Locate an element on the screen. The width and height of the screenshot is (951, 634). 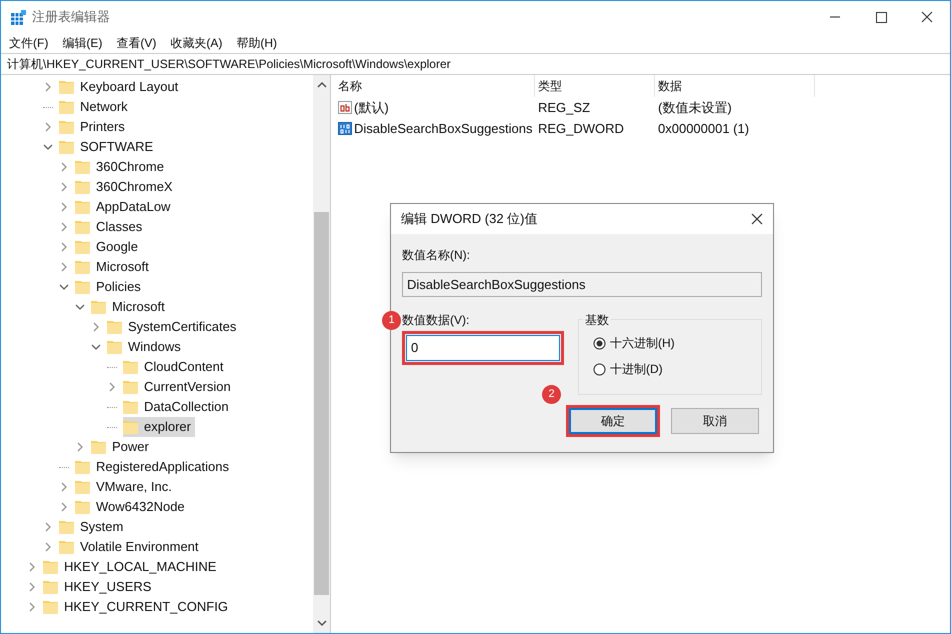
tree-item: SystemCertificates is located at coordinates (182, 327).